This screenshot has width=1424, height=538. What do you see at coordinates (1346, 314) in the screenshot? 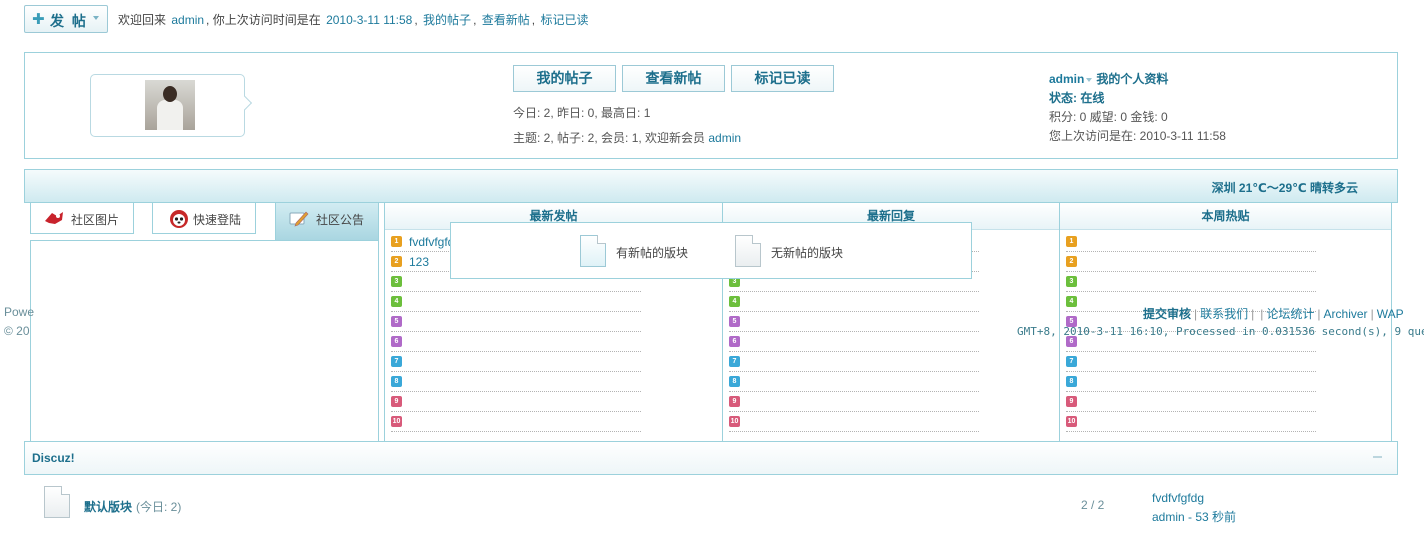
I see `archiver-link: Archiver` at bounding box center [1346, 314].